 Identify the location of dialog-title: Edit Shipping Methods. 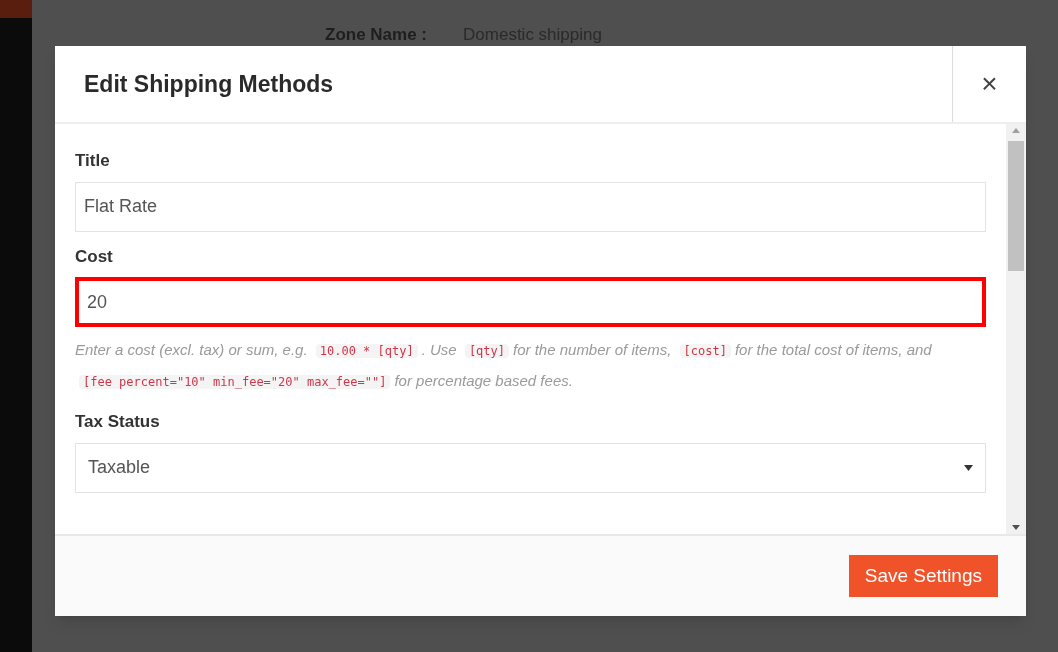
(209, 84).